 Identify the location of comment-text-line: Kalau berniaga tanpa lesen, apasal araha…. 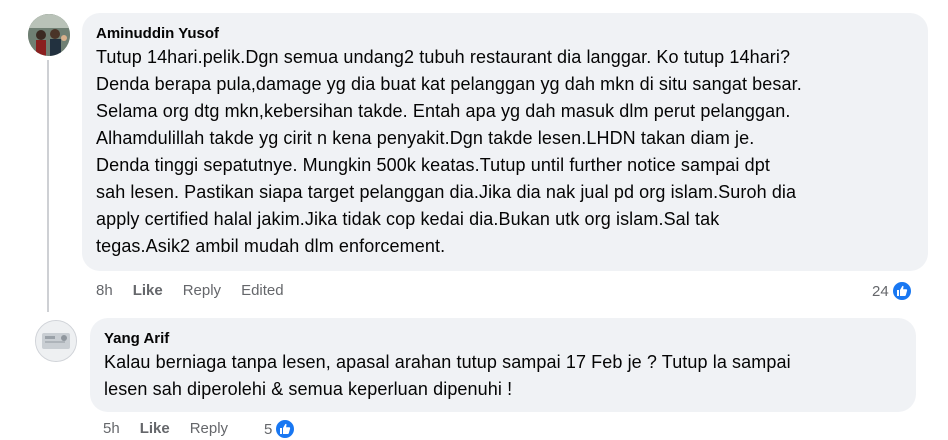
(447, 362).